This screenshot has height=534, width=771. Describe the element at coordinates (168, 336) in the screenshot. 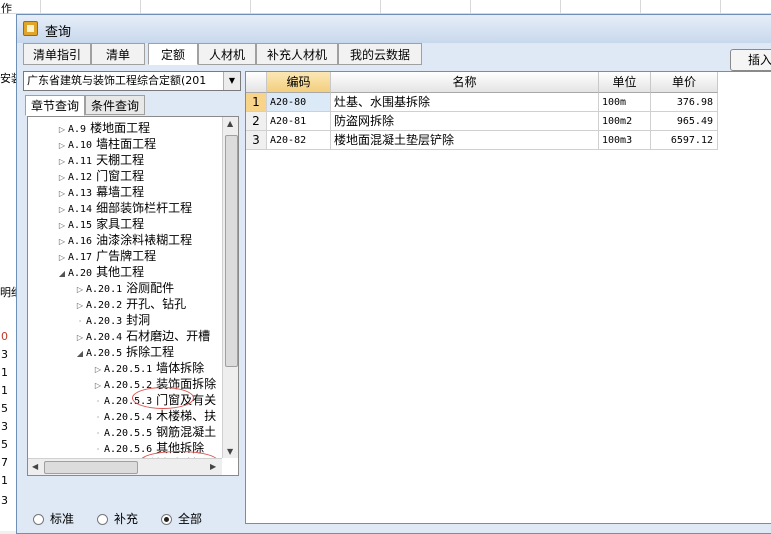

I see `tree-node-label: 石材磨边、开槽` at that location.